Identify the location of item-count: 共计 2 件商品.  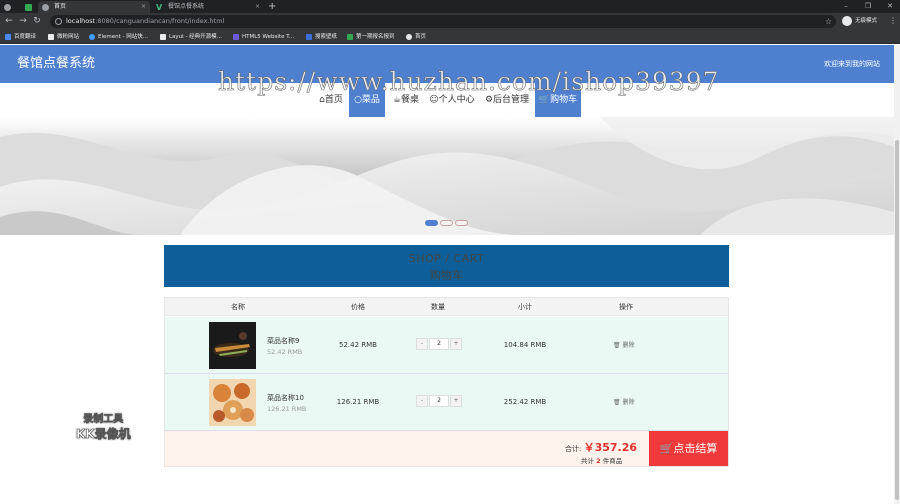
(601, 460).